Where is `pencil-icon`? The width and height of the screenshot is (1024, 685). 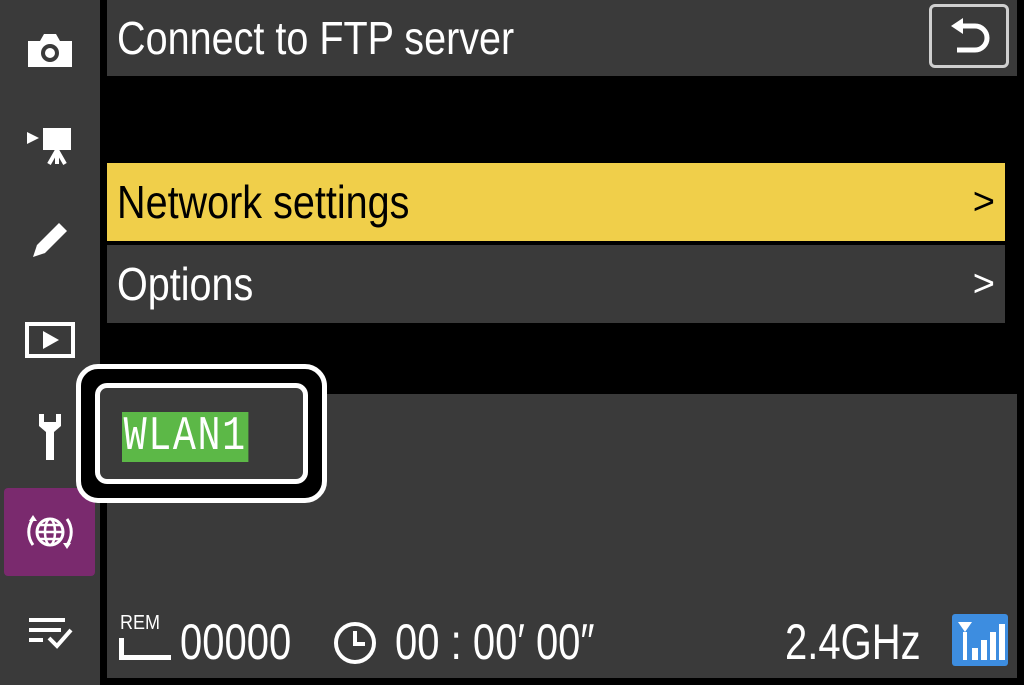 pencil-icon is located at coordinates (49, 240).